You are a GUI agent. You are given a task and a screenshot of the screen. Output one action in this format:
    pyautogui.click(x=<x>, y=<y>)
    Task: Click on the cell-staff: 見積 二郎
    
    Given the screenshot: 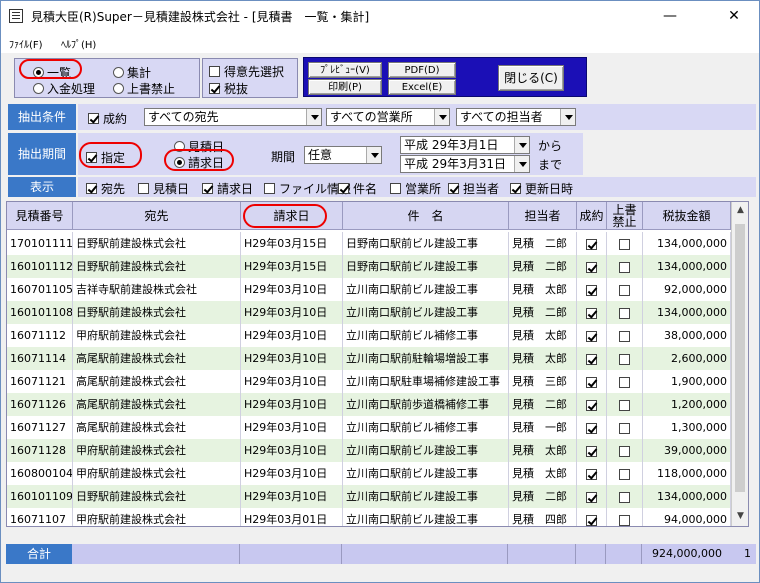 What is the action you would take?
    pyautogui.click(x=543, y=266)
    